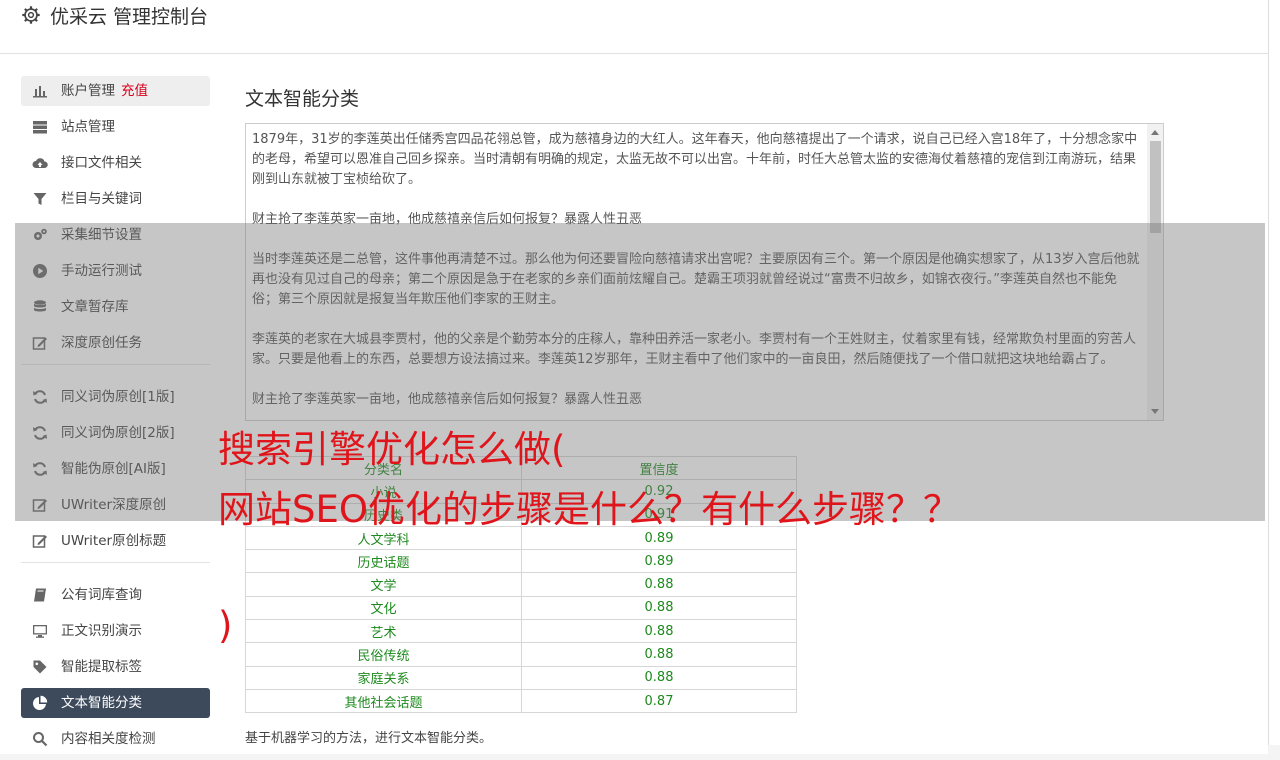 The height and width of the screenshot is (760, 1280). Describe the element at coordinates (101, 703) in the screenshot. I see `sidebar-item-label: 文本智能分类` at that location.